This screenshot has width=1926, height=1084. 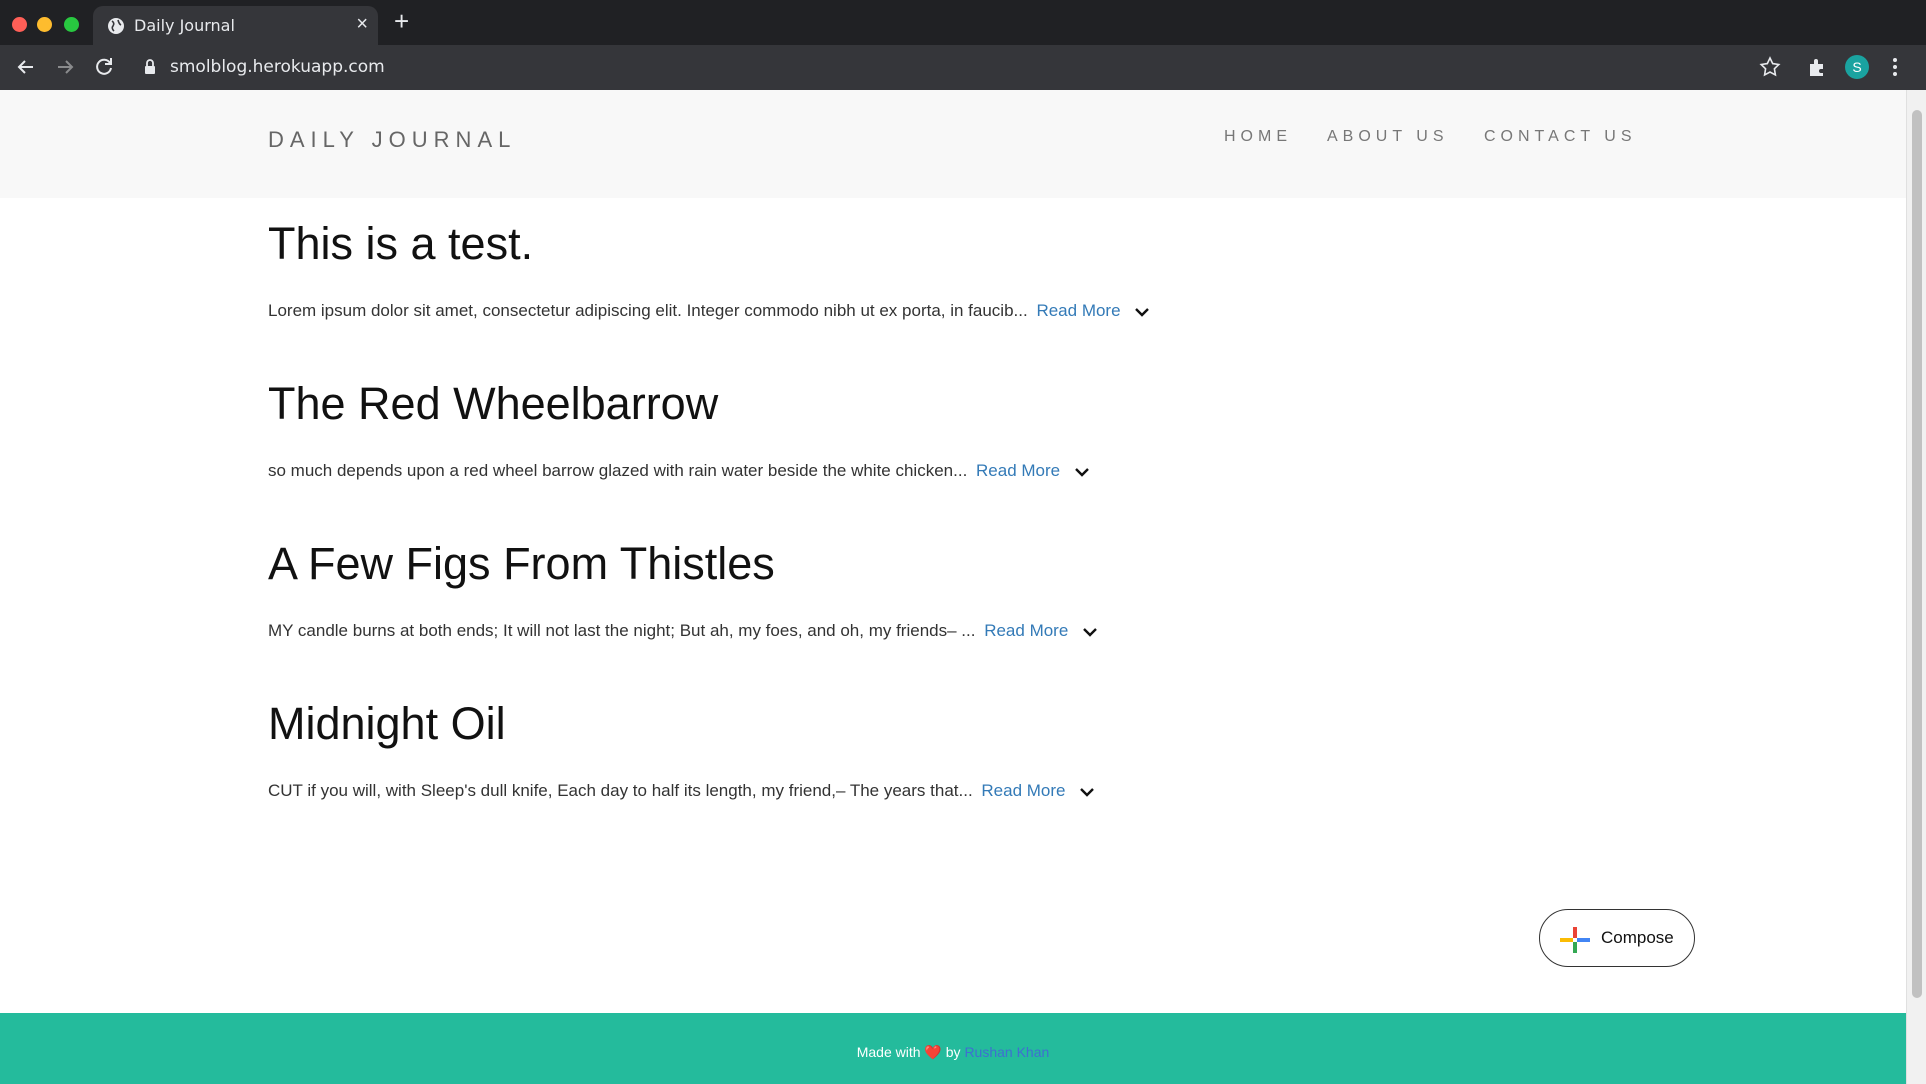 What do you see at coordinates (277, 67) in the screenshot?
I see `address-bar: smolblog.herokuapp.com` at bounding box center [277, 67].